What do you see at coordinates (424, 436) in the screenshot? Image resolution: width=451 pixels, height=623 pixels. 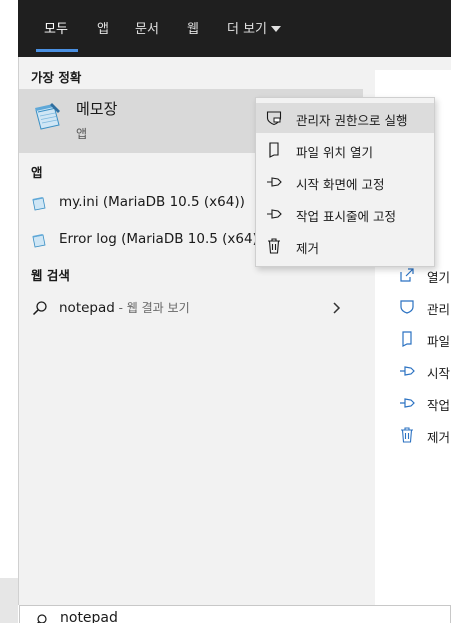 I see `action-uninstall: 제거` at bounding box center [424, 436].